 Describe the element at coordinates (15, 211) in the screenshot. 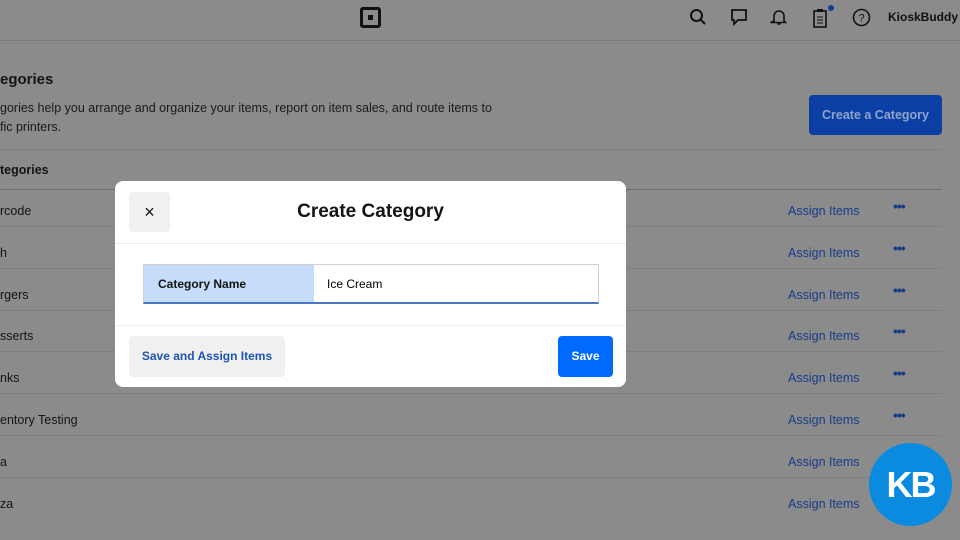

I see `category-name: rcode` at that location.